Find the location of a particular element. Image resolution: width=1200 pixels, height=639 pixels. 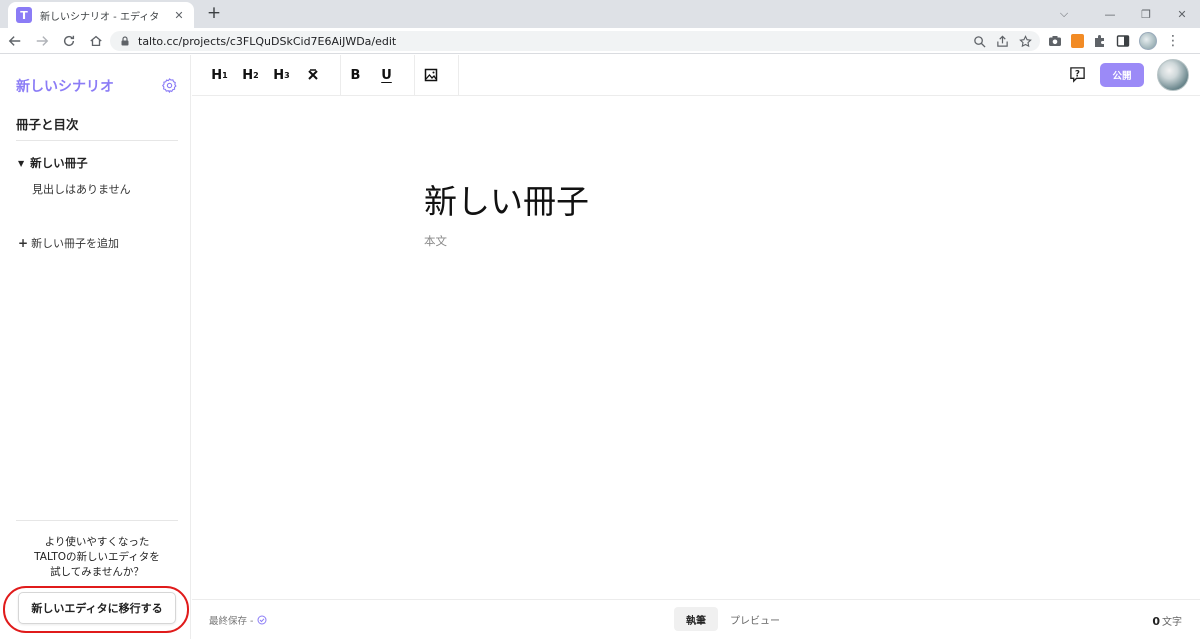

last-saved-status: 最終保存 - is located at coordinates (238, 620).